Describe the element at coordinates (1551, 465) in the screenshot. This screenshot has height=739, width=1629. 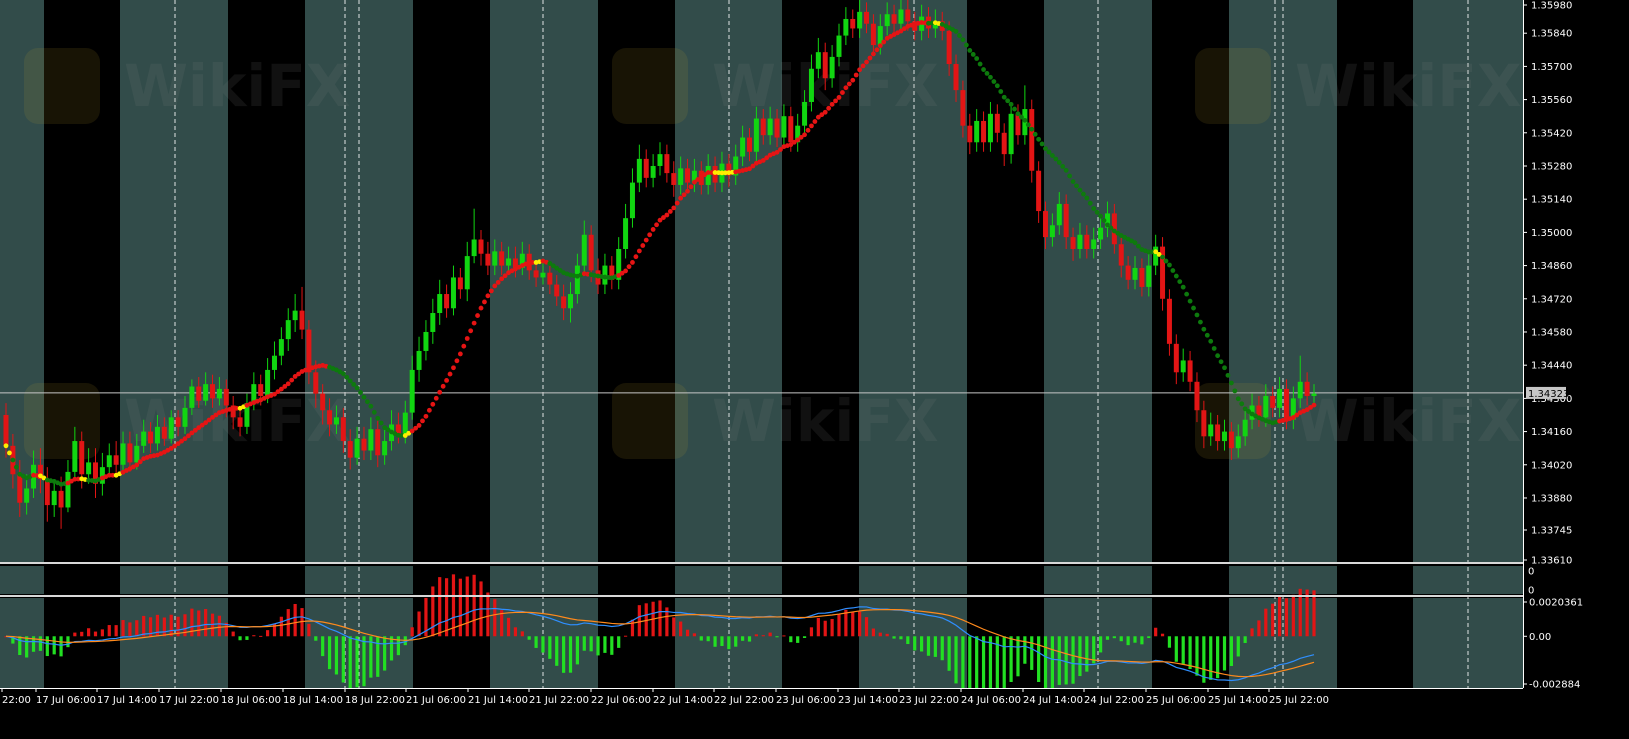
I see `price-tick-label: 1.34020` at that location.